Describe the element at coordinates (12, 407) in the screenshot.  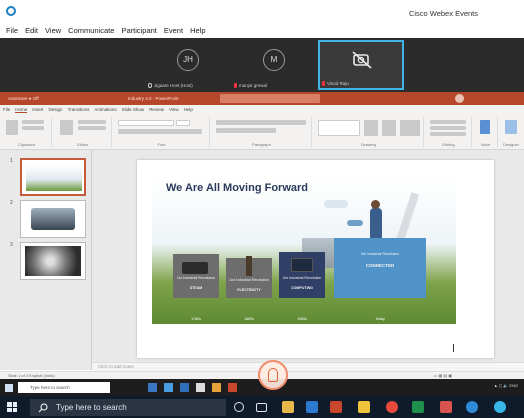
I see `windows-start-button` at that location.